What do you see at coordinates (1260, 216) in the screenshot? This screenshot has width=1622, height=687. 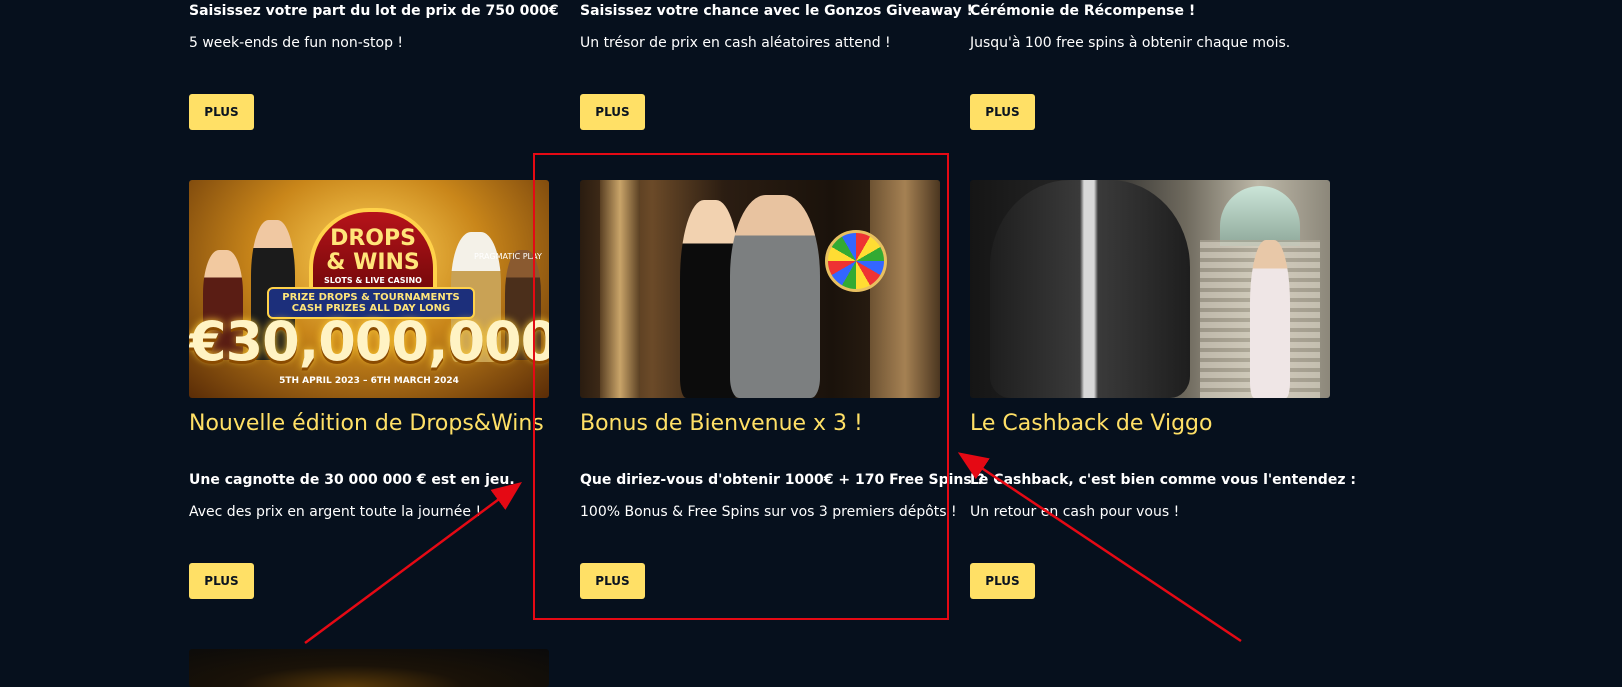 I see `window-arch-decor` at bounding box center [1260, 216].